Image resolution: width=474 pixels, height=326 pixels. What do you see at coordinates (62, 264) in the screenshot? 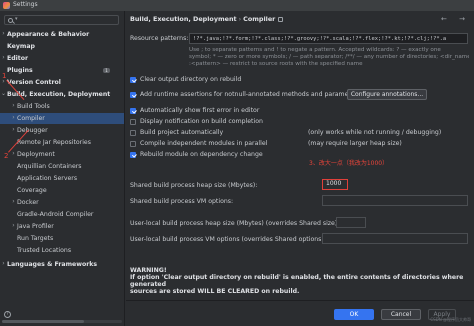
I see `sidebar-item-languages-frameworks: › Languages & Frameworks` at bounding box center [62, 264].